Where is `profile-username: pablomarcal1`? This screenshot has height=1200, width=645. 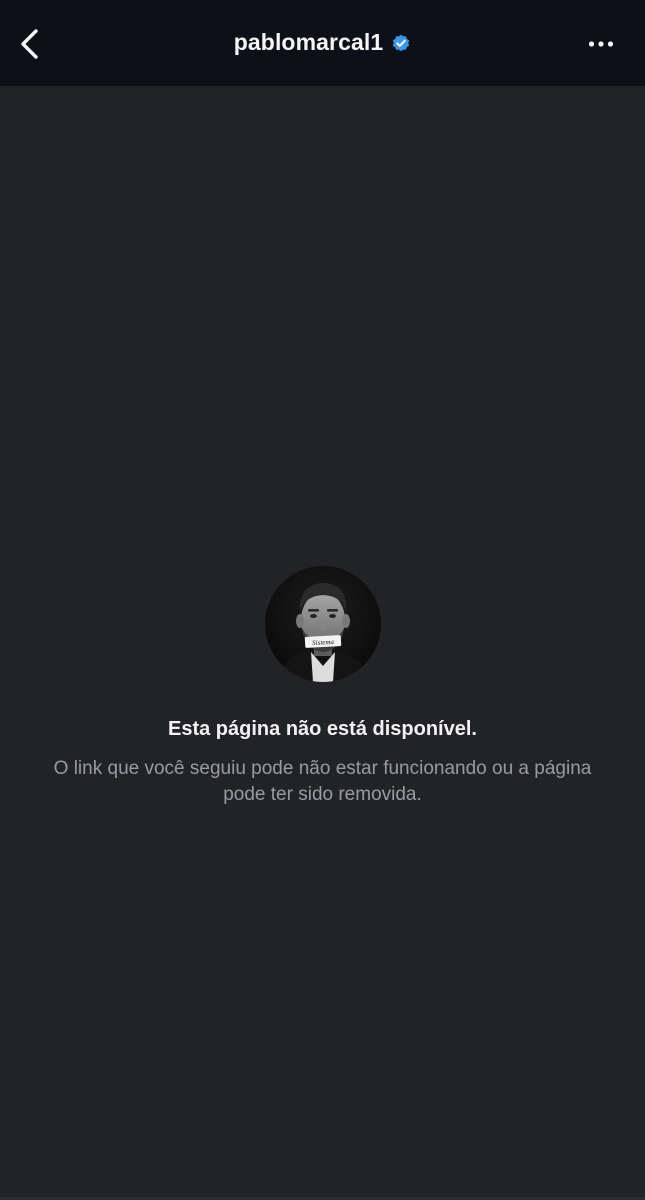
profile-username: pablomarcal1 is located at coordinates (308, 42).